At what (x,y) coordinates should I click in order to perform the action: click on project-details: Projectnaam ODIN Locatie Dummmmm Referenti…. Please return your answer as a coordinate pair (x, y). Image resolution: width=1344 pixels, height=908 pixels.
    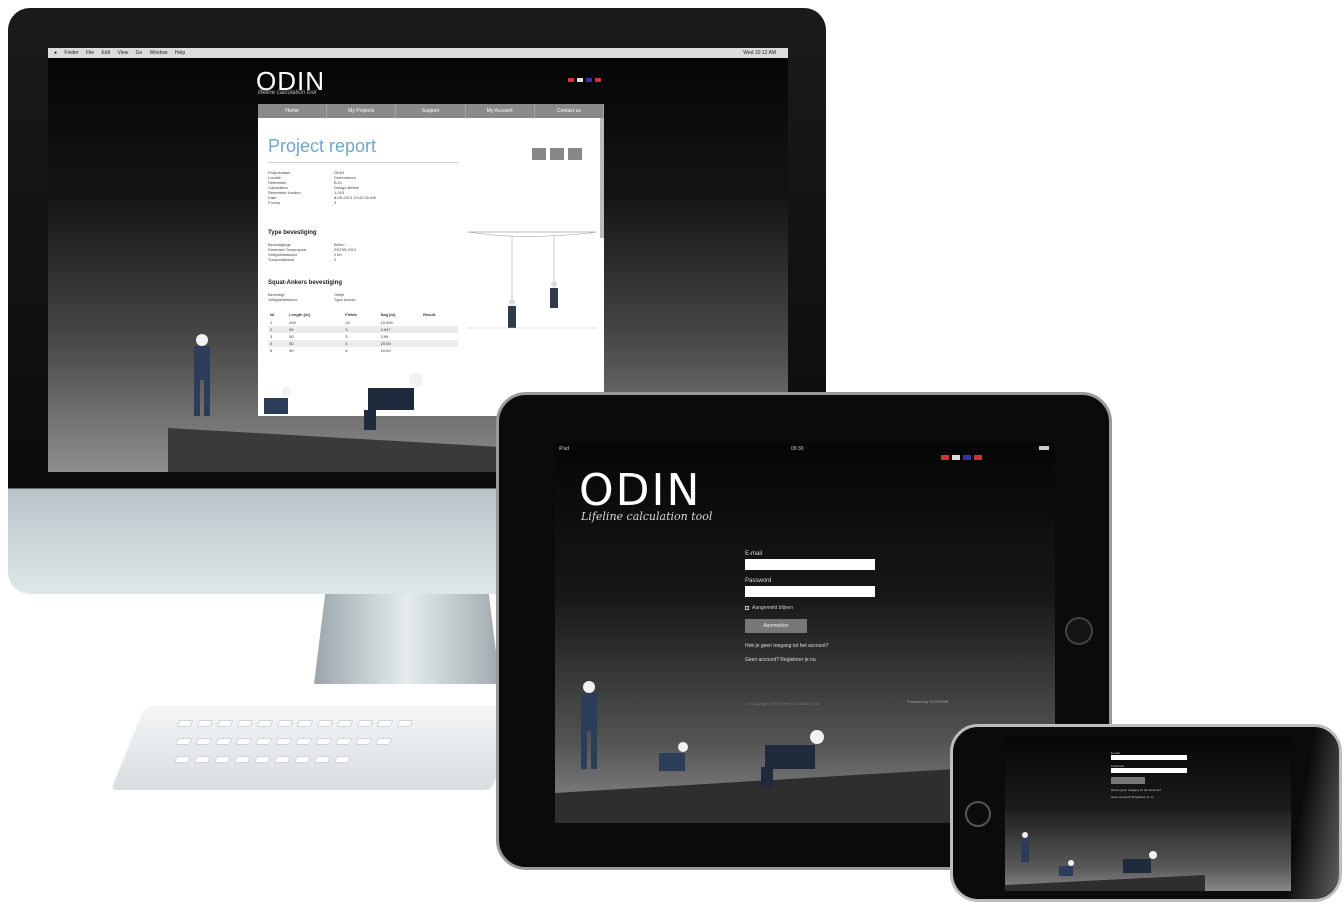
    Looking at the image, I should click on (322, 187).